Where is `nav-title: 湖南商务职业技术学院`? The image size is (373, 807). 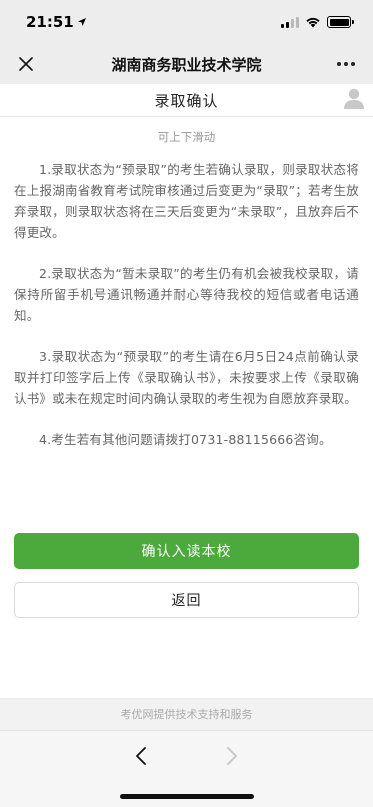
nav-title: 湖南商务职业技术学院 is located at coordinates (186, 64).